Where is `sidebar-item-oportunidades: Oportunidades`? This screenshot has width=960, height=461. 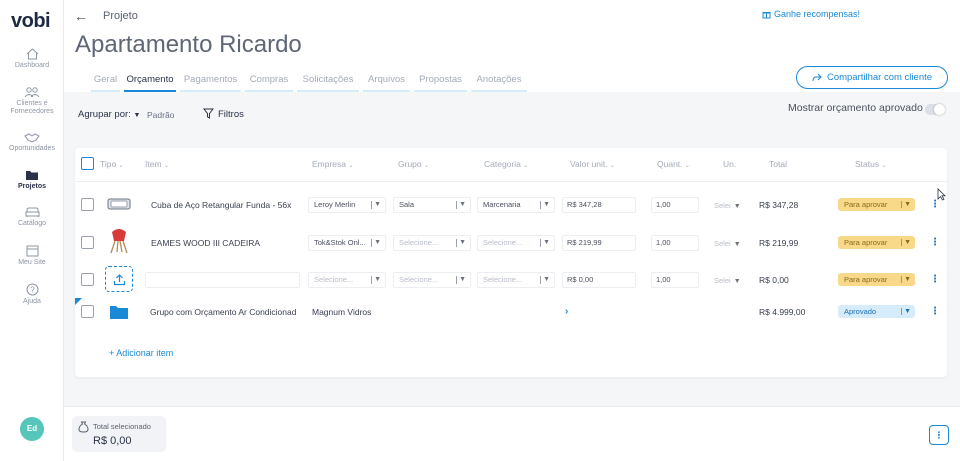
sidebar-item-oportunidades: Oportunidades is located at coordinates (32, 142).